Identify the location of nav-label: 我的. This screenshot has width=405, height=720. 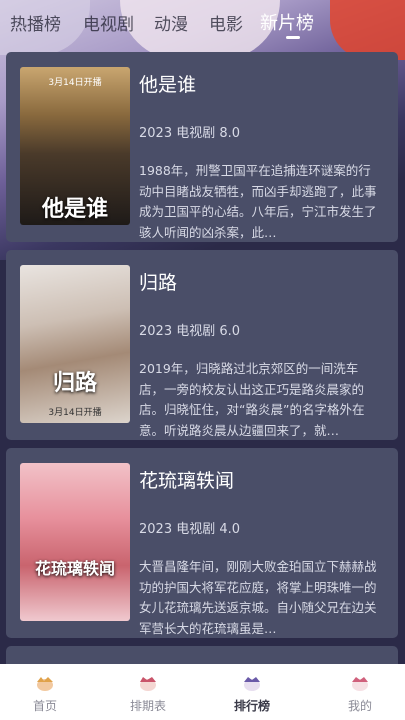
(359, 706).